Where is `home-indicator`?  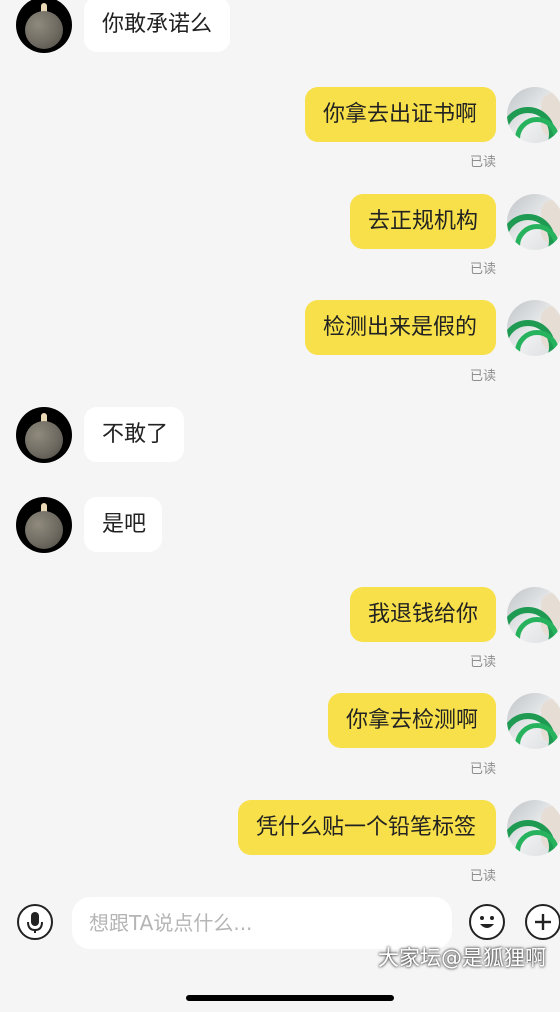
home-indicator is located at coordinates (290, 998).